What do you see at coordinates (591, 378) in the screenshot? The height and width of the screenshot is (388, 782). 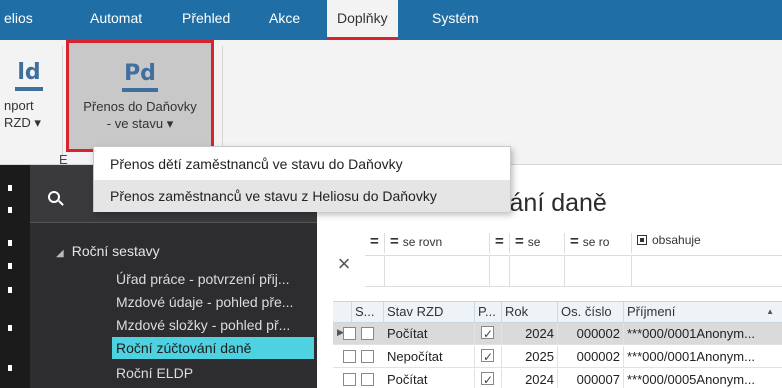 I see `cell-os-cislo: 000007` at bounding box center [591, 378].